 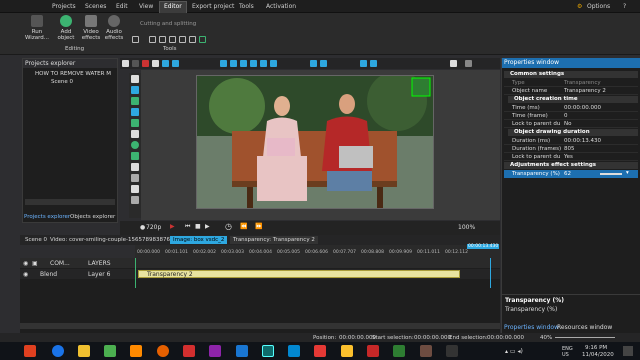 I want to click on prop-value: Transparency 2, so click(x=585, y=91).